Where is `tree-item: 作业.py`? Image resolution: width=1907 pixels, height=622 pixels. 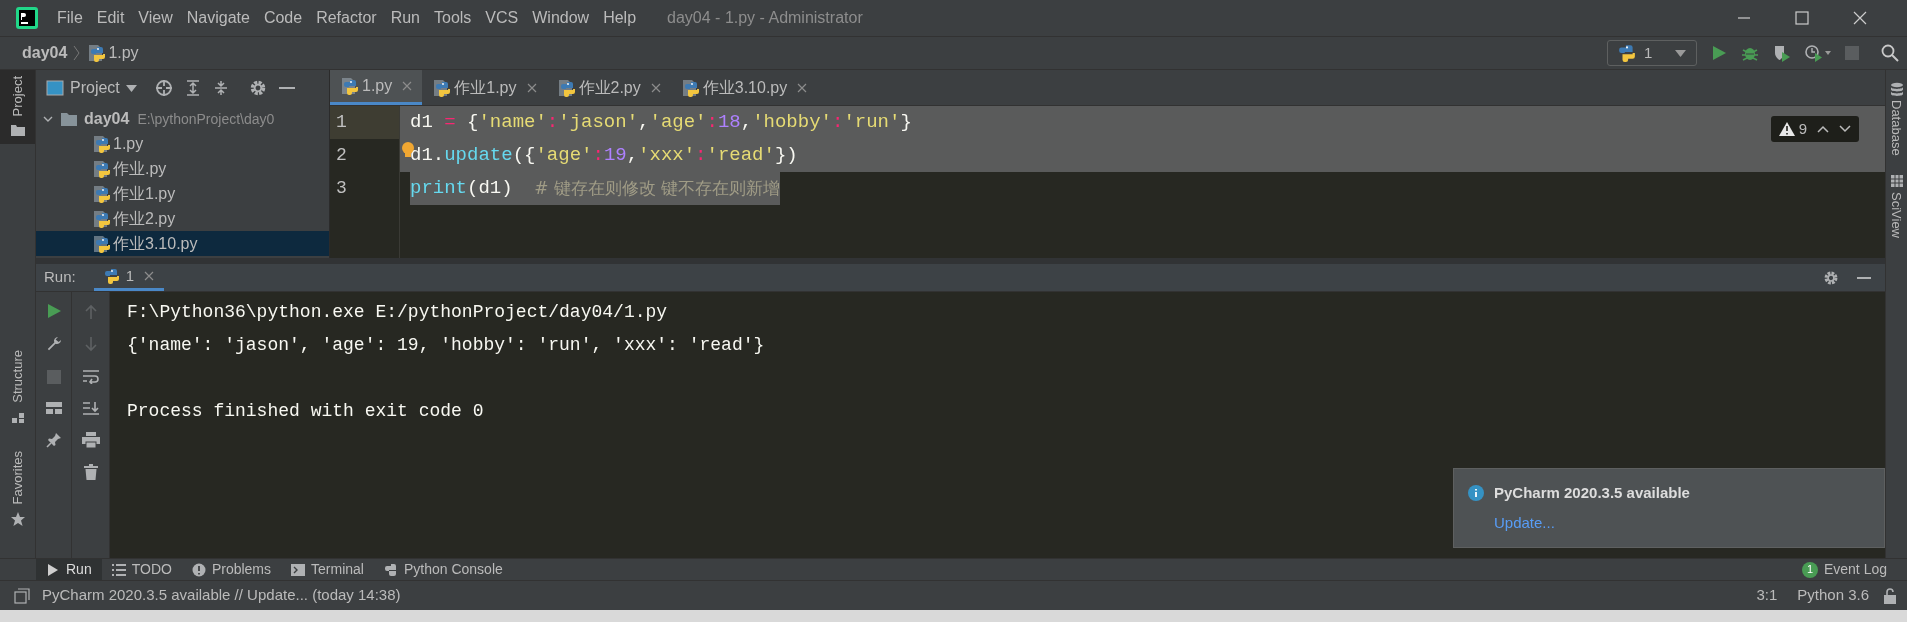 tree-item: 作业.py is located at coordinates (182, 168).